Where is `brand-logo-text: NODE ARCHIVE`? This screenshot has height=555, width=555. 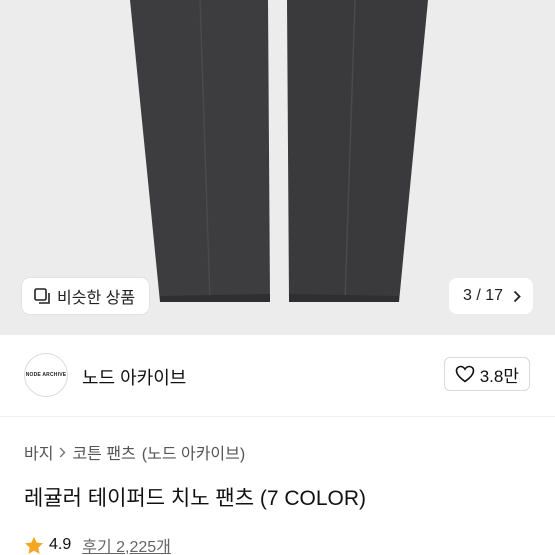
brand-logo-text: NODE ARCHIVE is located at coordinates (46, 375).